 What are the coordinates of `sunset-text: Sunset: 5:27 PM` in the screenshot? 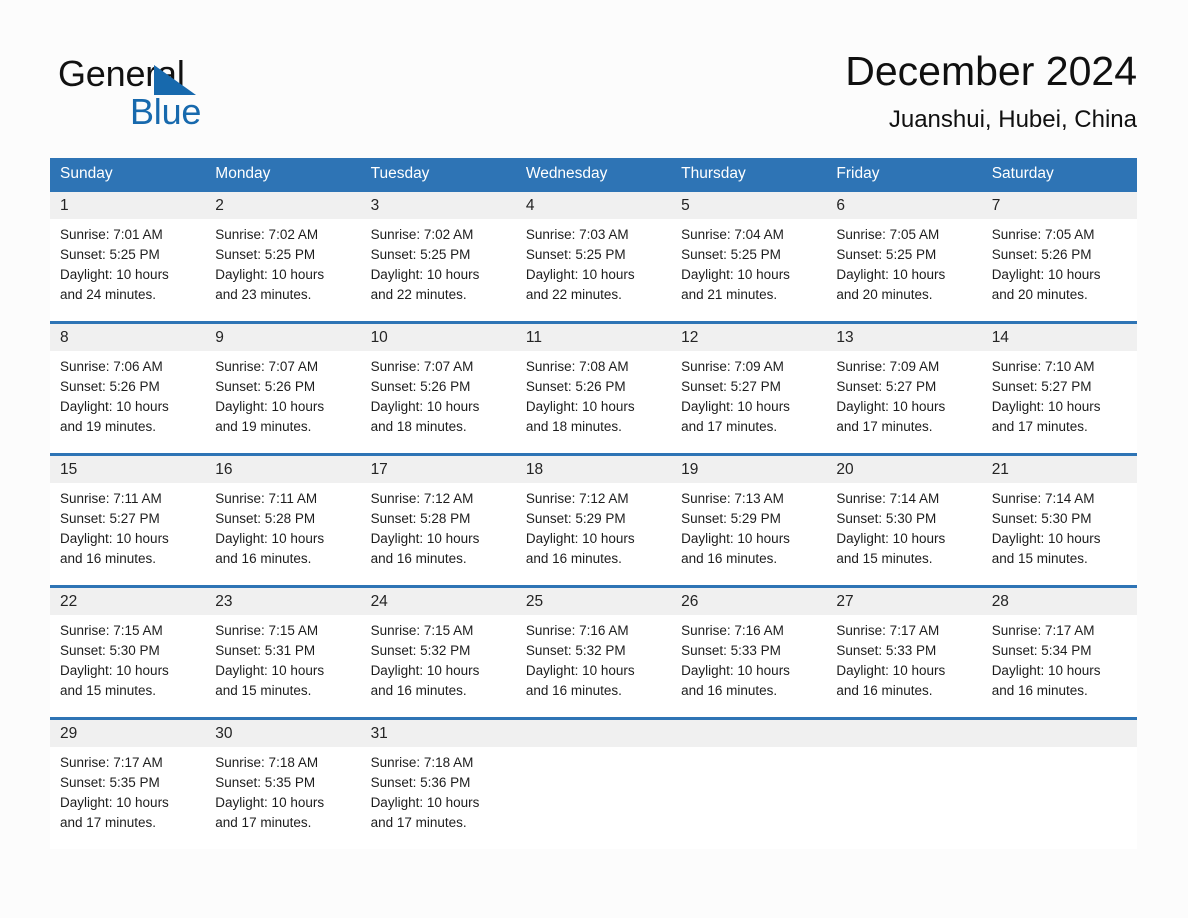 It's located at (886, 386).